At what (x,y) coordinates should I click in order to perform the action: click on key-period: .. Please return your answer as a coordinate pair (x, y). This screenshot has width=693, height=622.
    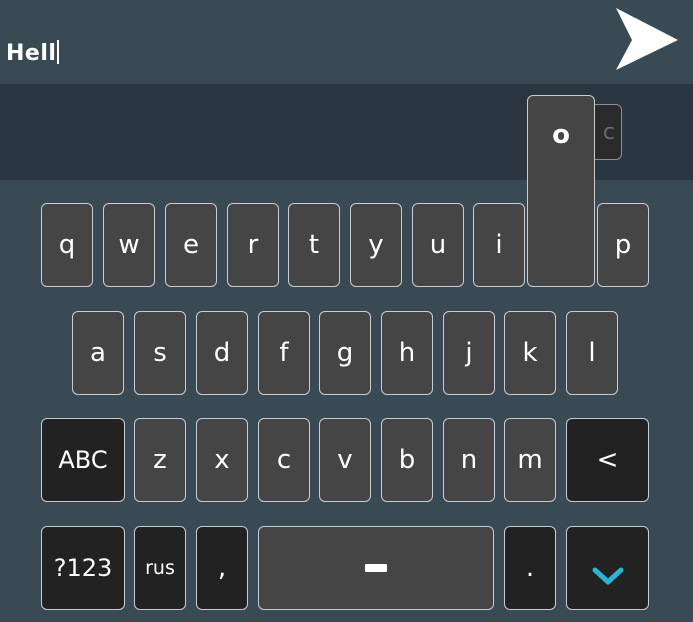
    Looking at the image, I should click on (530, 568).